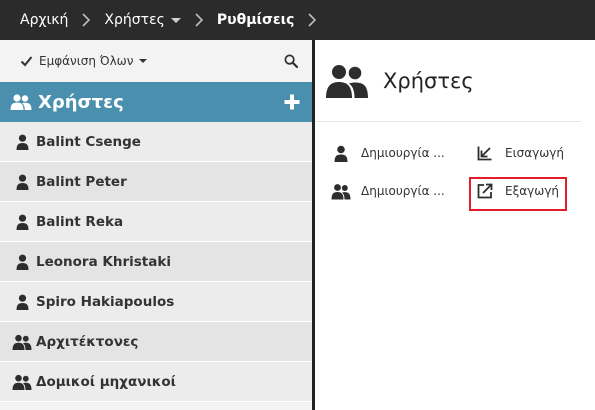 The height and width of the screenshot is (410, 595). I want to click on checkmark-icon, so click(26, 61).